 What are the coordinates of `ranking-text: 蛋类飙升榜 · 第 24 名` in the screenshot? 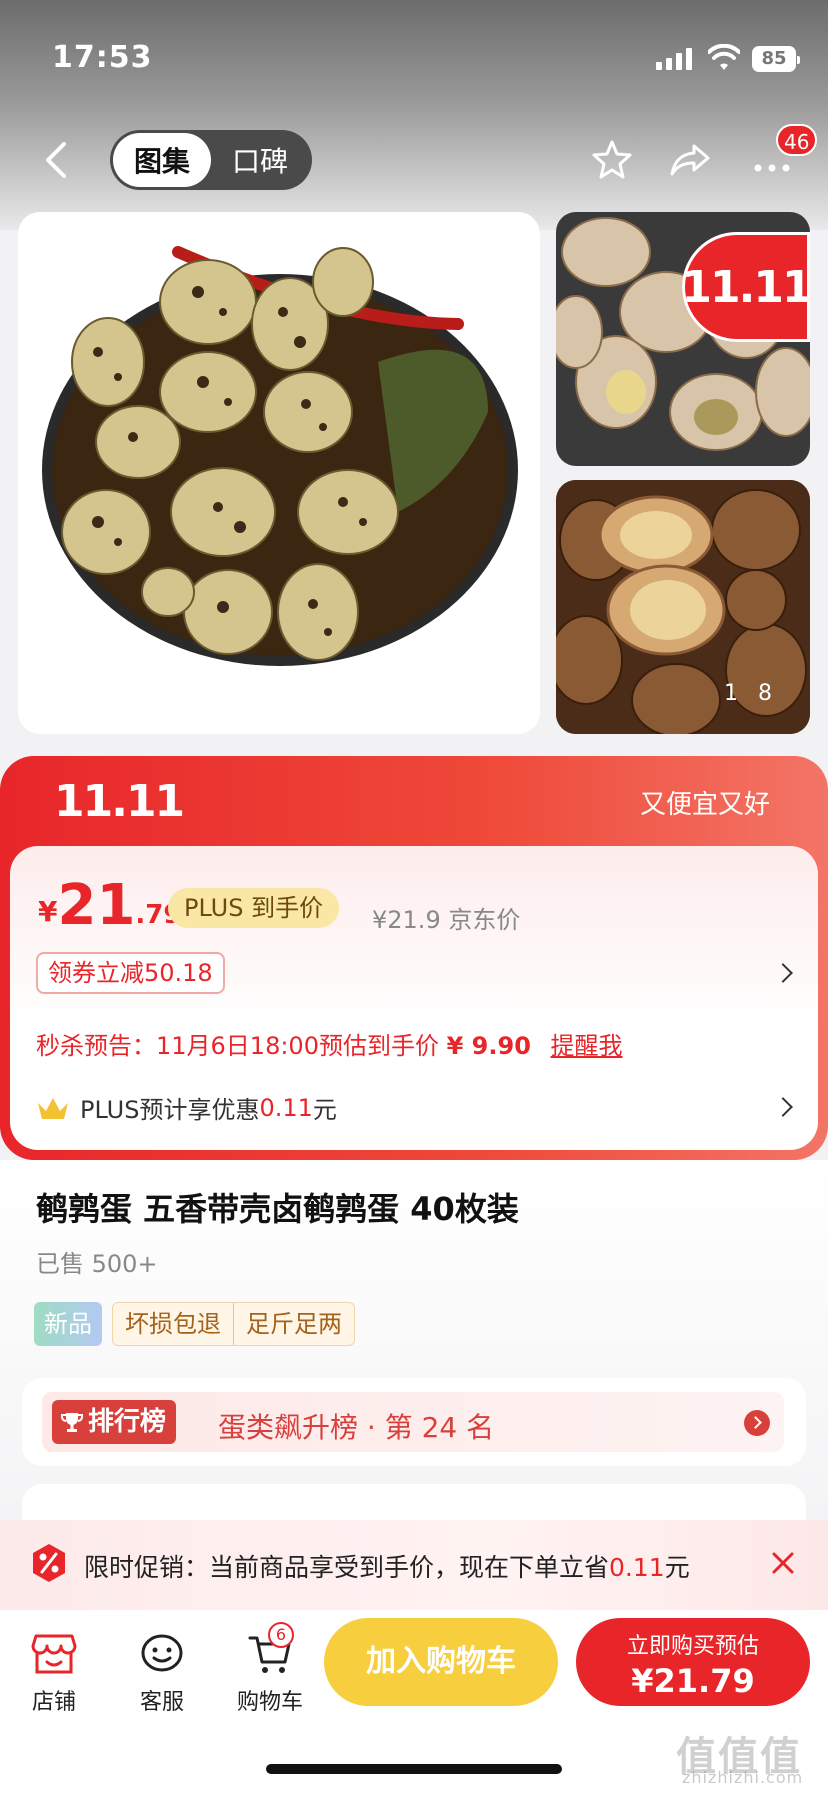 It's located at (356, 1427).